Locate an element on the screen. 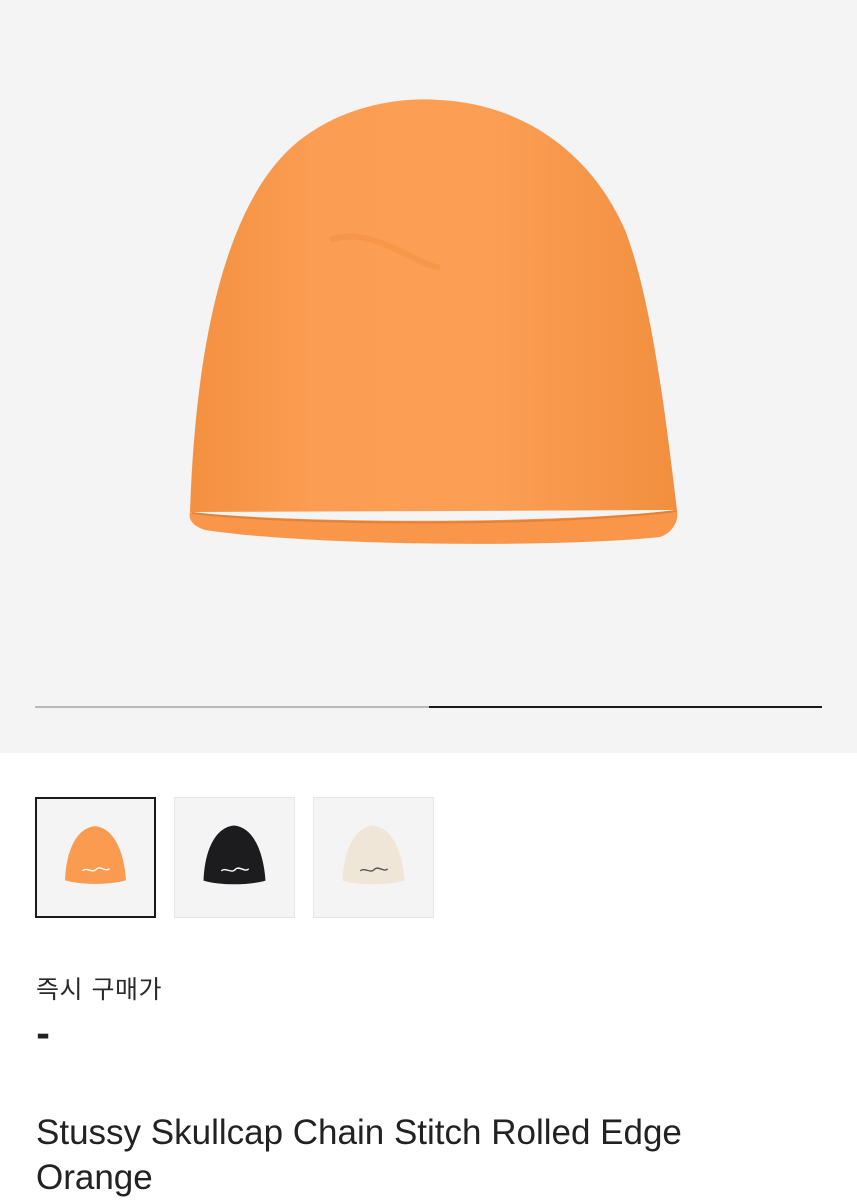 The height and width of the screenshot is (1200, 857). instant-buy-price-value: - is located at coordinates (43, 1035).